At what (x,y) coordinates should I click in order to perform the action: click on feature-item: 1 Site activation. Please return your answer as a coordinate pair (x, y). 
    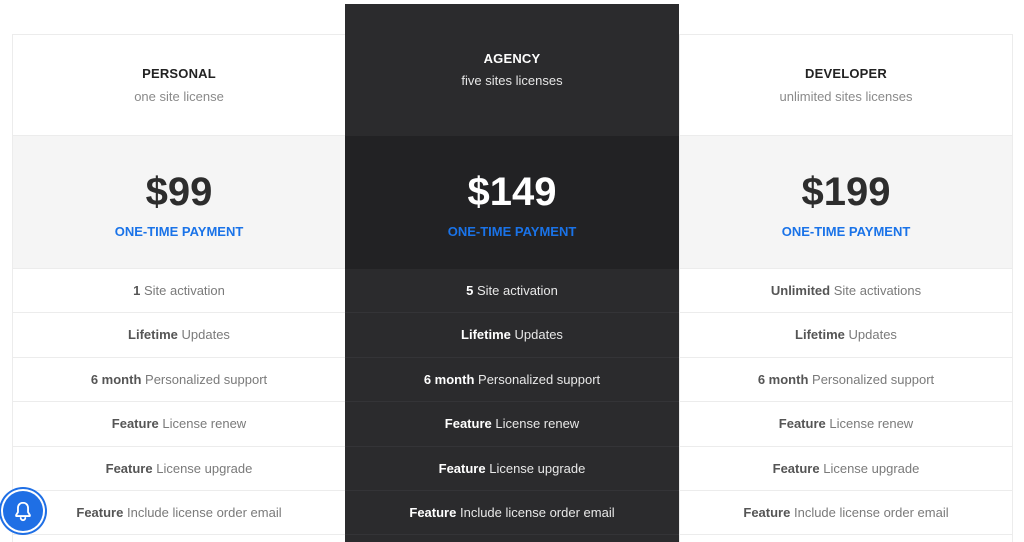
    Looking at the image, I should click on (179, 291).